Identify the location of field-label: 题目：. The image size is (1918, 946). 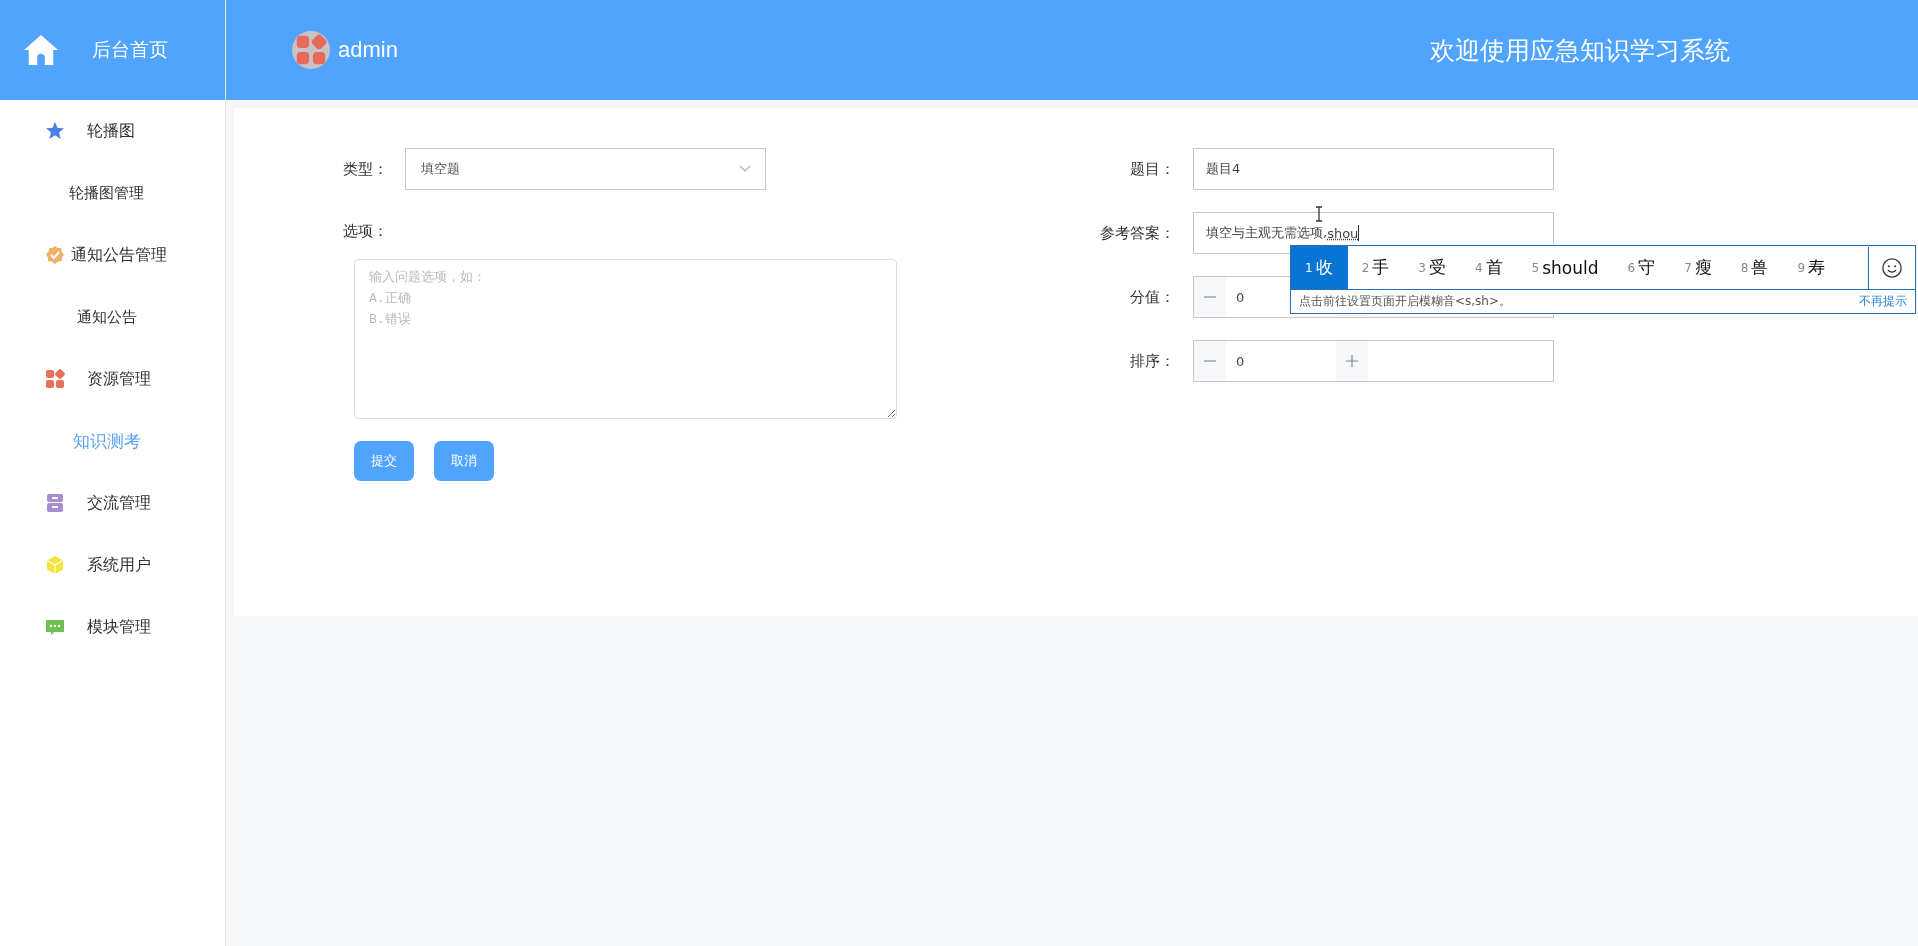
(1152, 169).